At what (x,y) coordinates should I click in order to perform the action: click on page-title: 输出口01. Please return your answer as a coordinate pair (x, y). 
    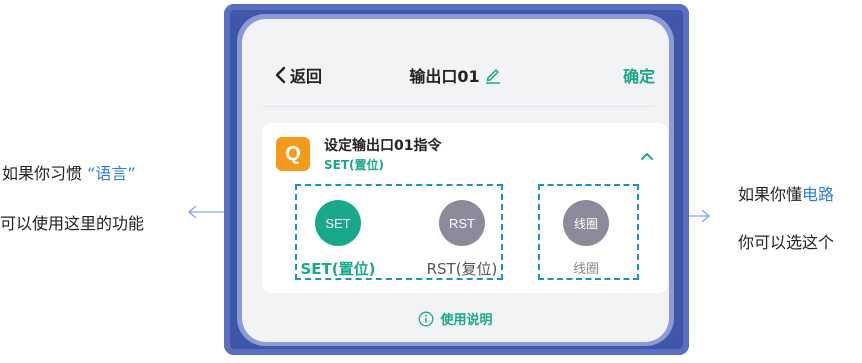
    Looking at the image, I should click on (444, 76).